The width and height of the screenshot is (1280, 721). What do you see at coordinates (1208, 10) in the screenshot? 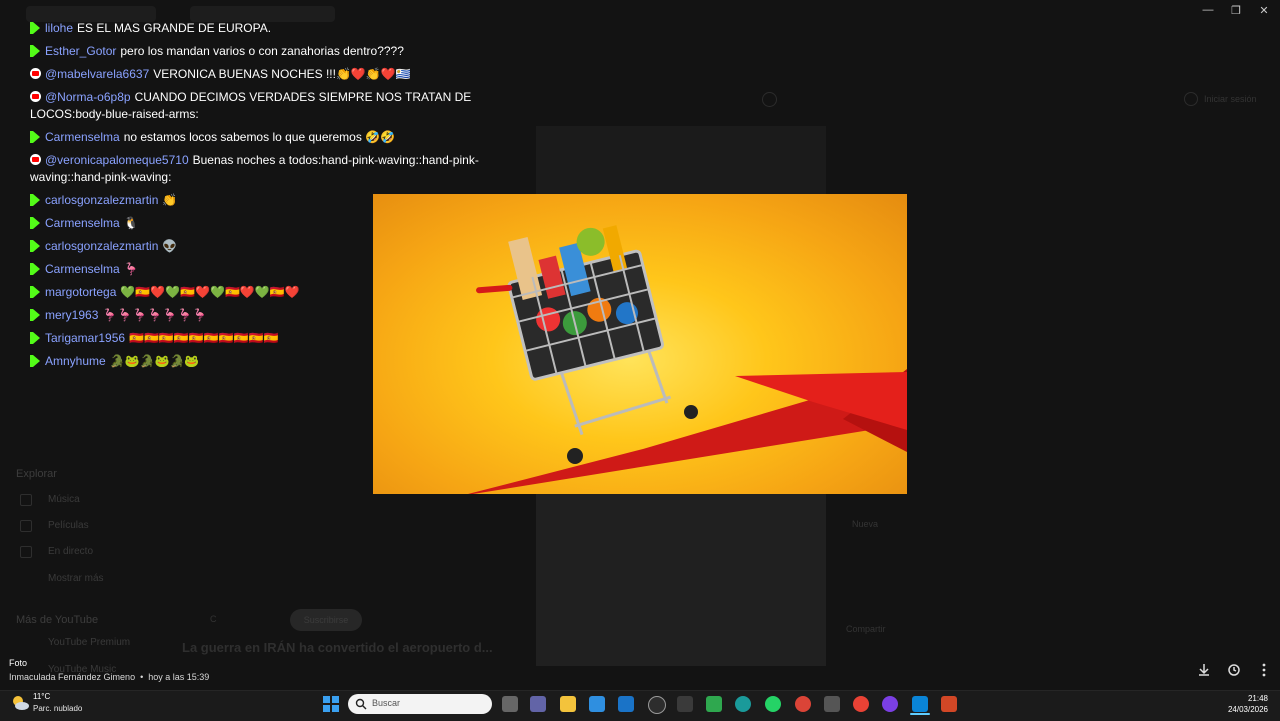
I see `minimize-button: —` at bounding box center [1208, 10].